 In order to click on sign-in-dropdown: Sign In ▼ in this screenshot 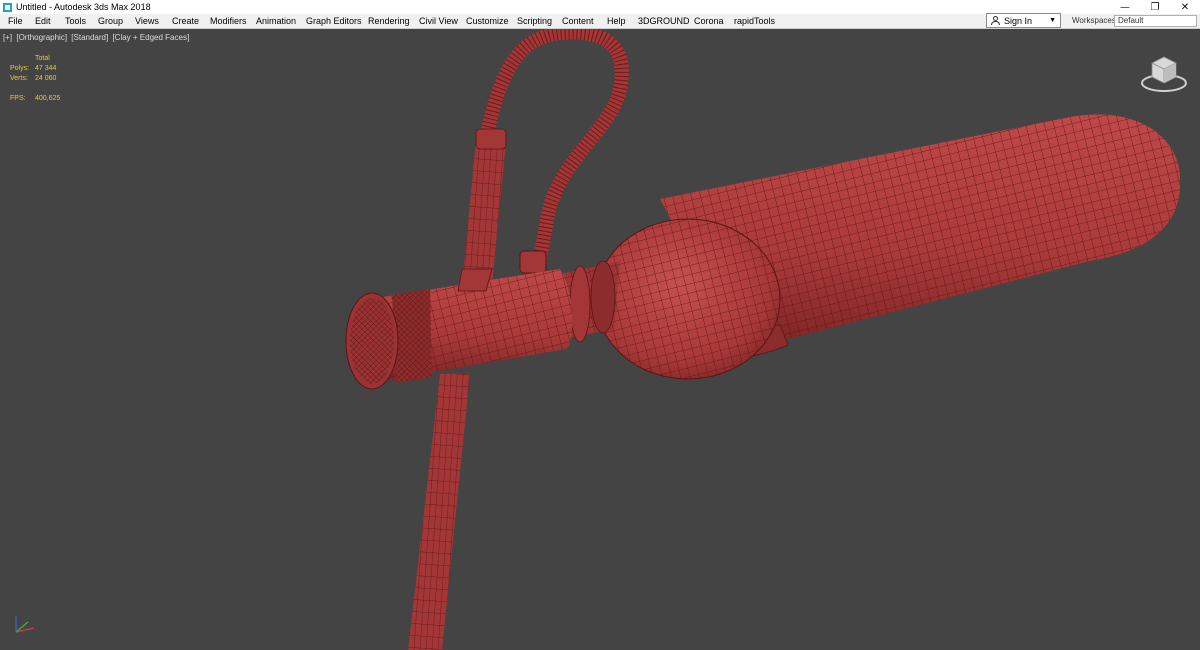, I will do `click(1023, 20)`.